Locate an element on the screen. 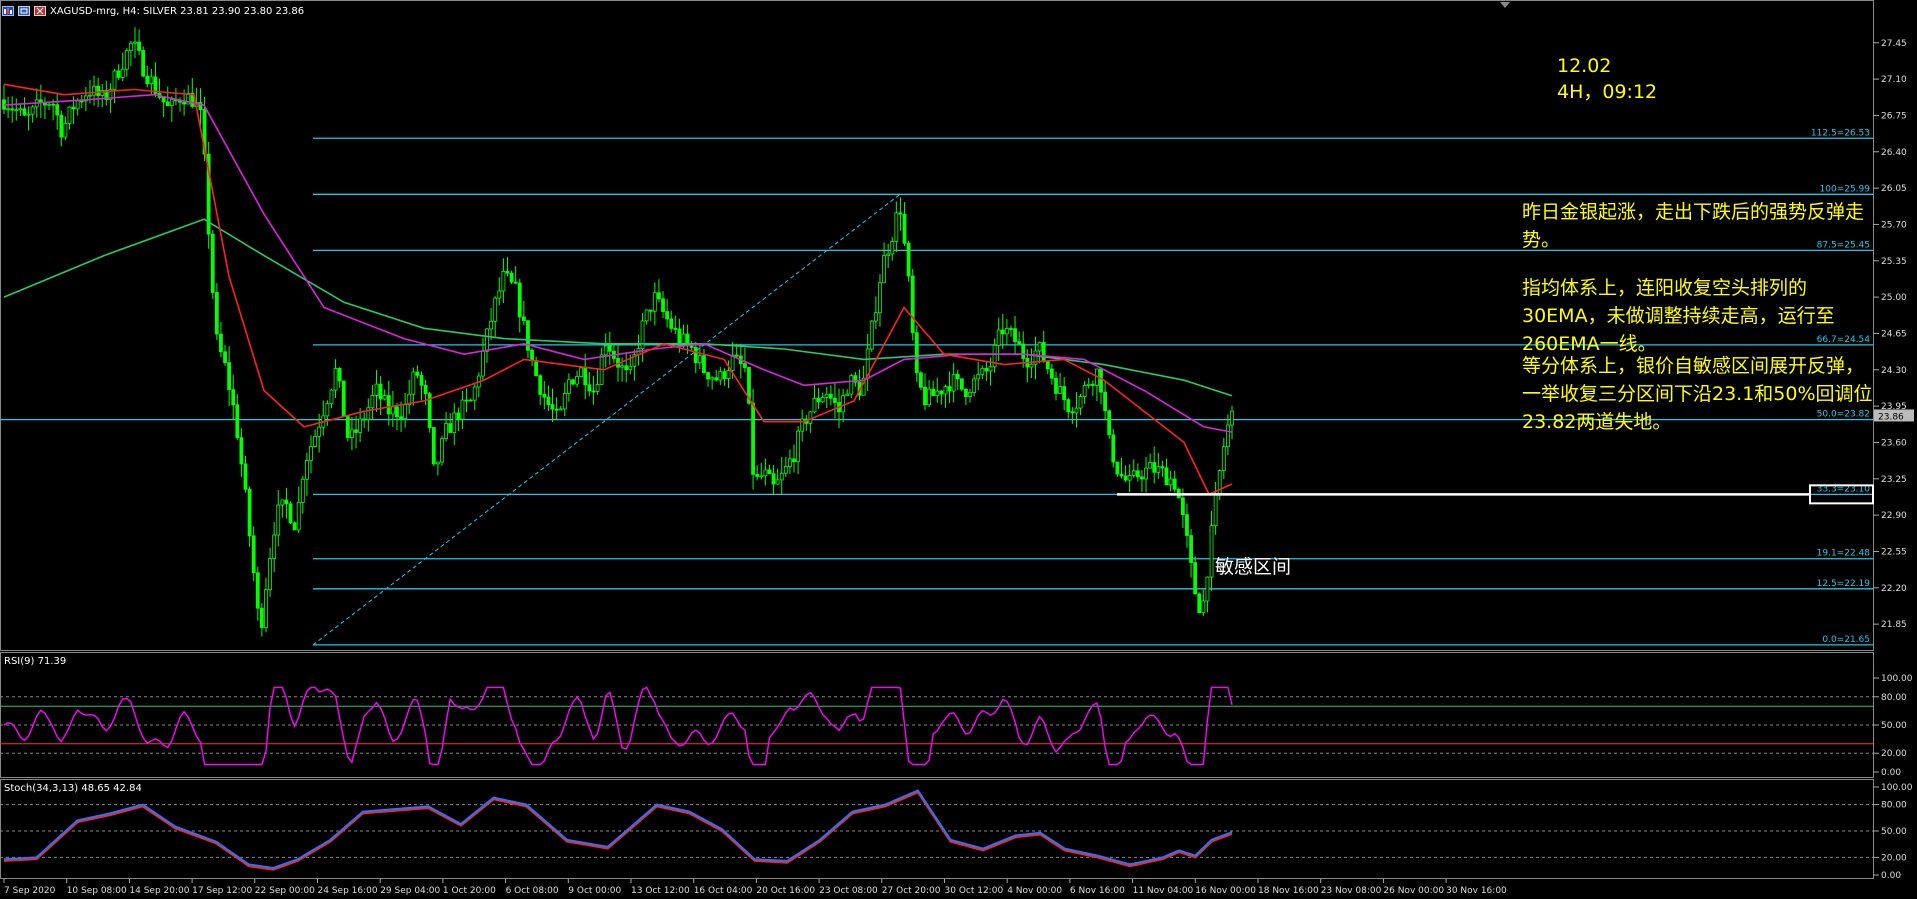 This screenshot has width=1917, height=899. time-tick-label: 22 Sep 00:00 is located at coordinates (285, 891).